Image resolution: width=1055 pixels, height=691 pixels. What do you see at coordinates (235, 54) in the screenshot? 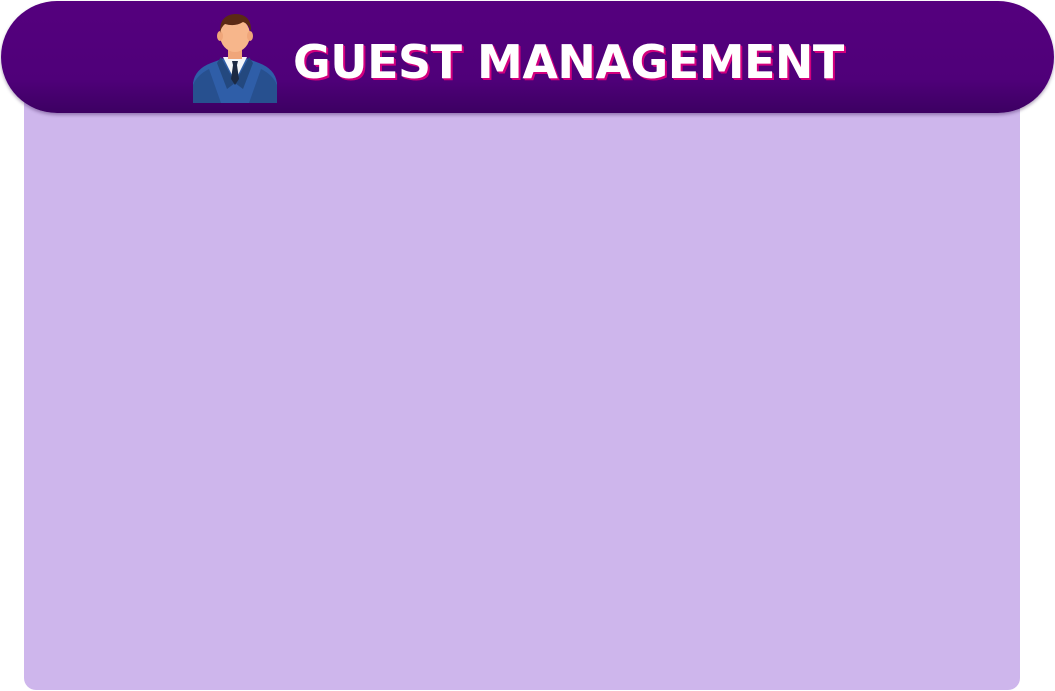
I see `businessman-avatar-icon` at bounding box center [235, 54].